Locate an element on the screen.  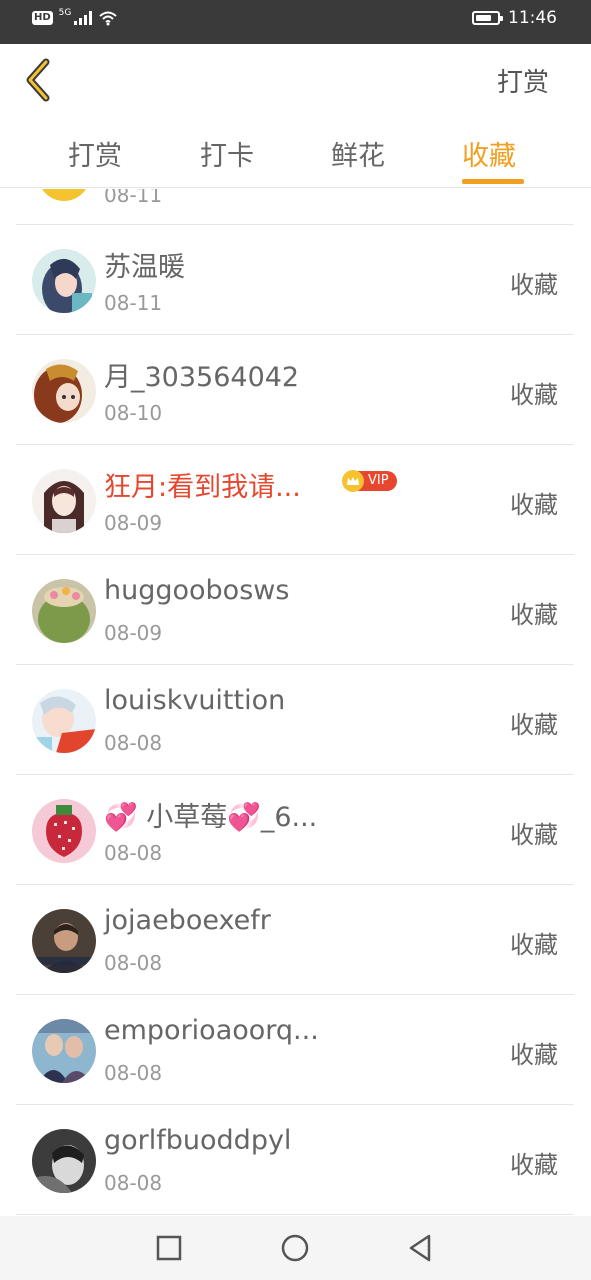
wifi-icon is located at coordinates (108, 18).